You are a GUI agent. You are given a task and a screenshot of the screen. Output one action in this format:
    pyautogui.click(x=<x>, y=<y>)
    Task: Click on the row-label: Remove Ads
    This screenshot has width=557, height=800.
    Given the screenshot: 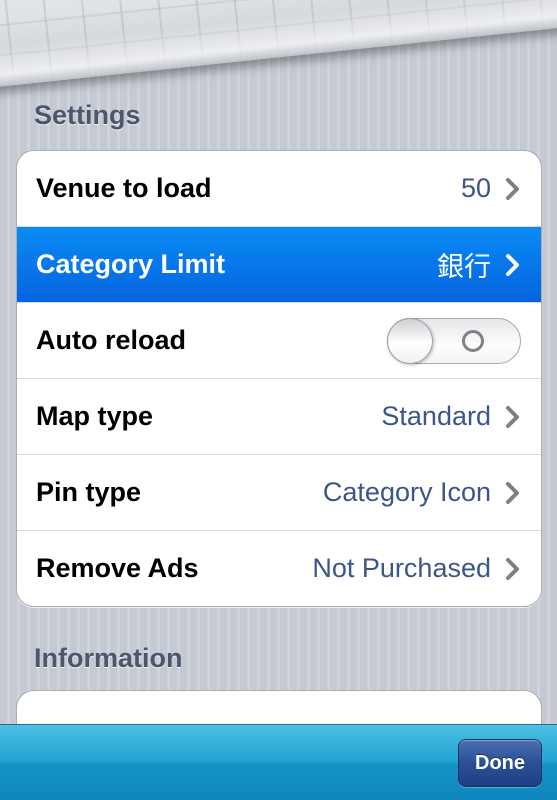 What is the action you would take?
    pyautogui.click(x=117, y=568)
    